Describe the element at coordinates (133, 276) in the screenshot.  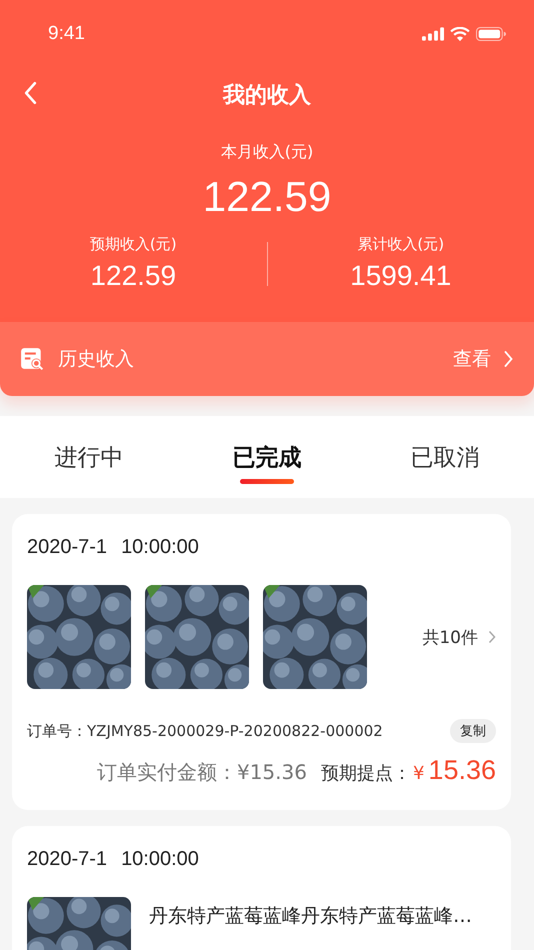
I see `stat-value: 122.59` at that location.